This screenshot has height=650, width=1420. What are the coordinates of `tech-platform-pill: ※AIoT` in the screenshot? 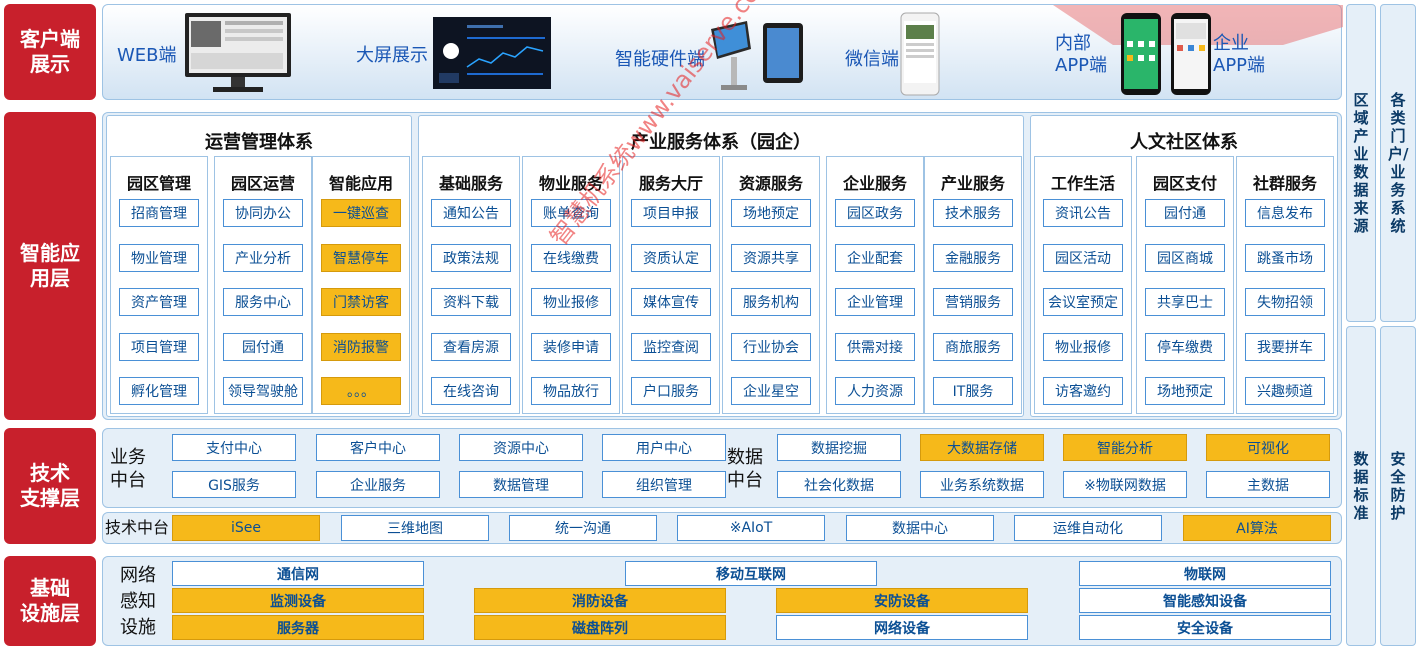 It's located at (751, 528).